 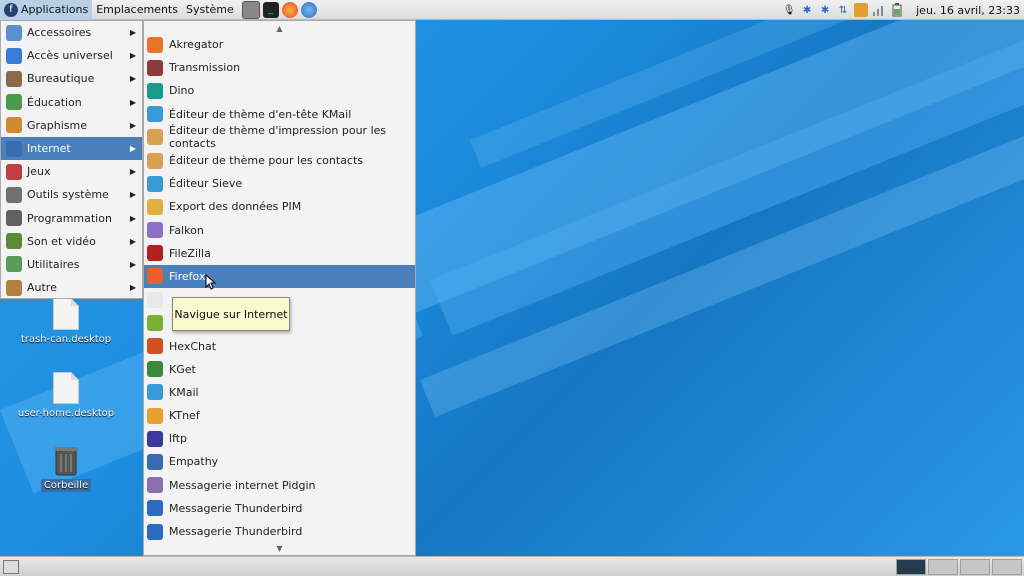 I want to click on internet-icon, so click(x=14, y=148).